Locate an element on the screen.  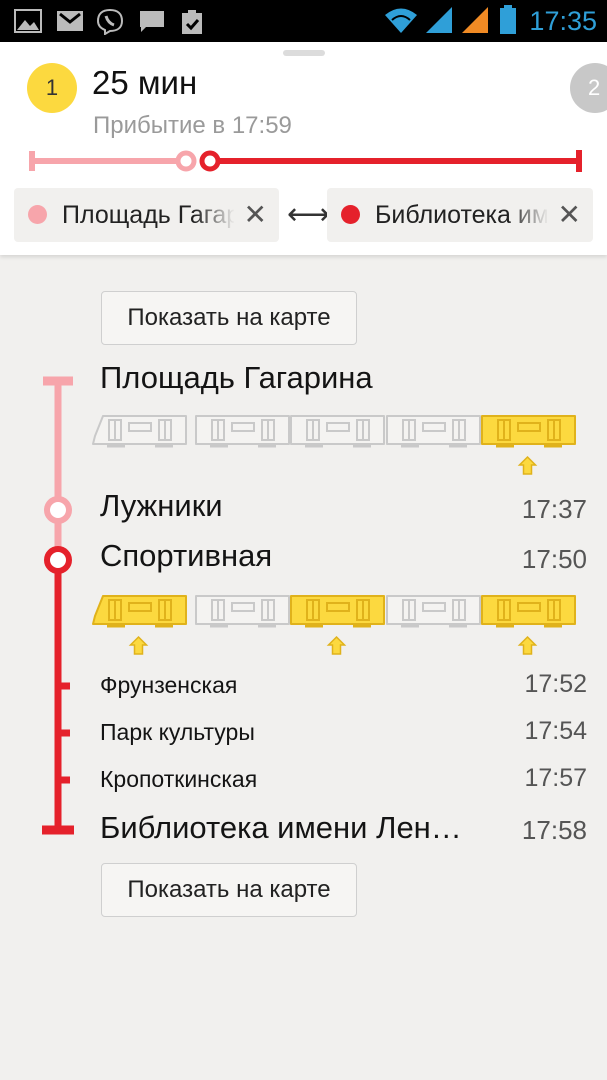
station-sportivnaya: Спортивная is located at coordinates (186, 555).